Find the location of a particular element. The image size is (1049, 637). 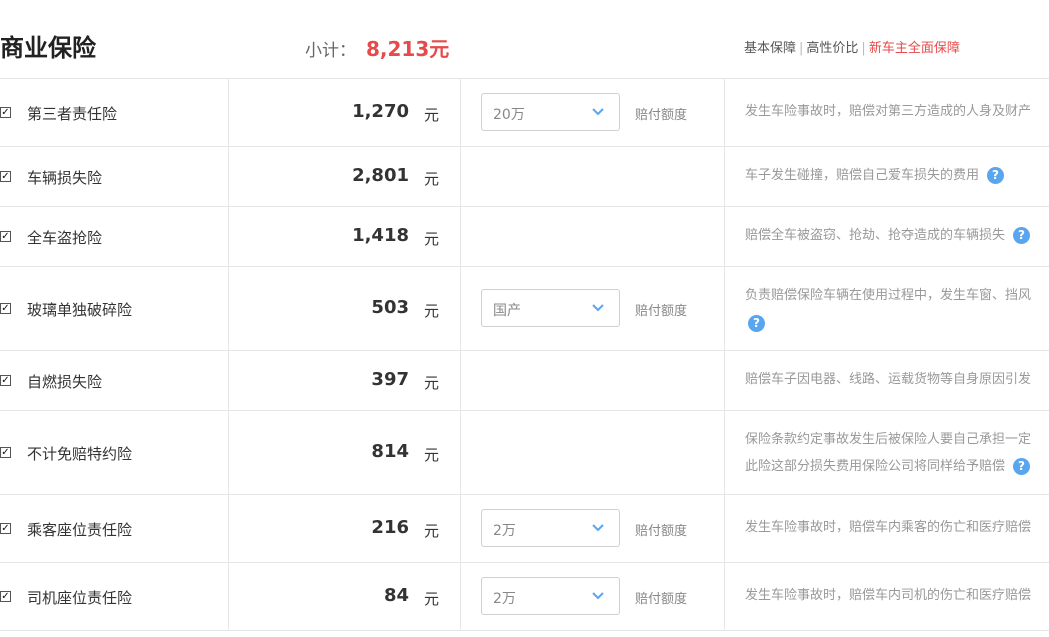

amount-select: 国产 is located at coordinates (550, 308).